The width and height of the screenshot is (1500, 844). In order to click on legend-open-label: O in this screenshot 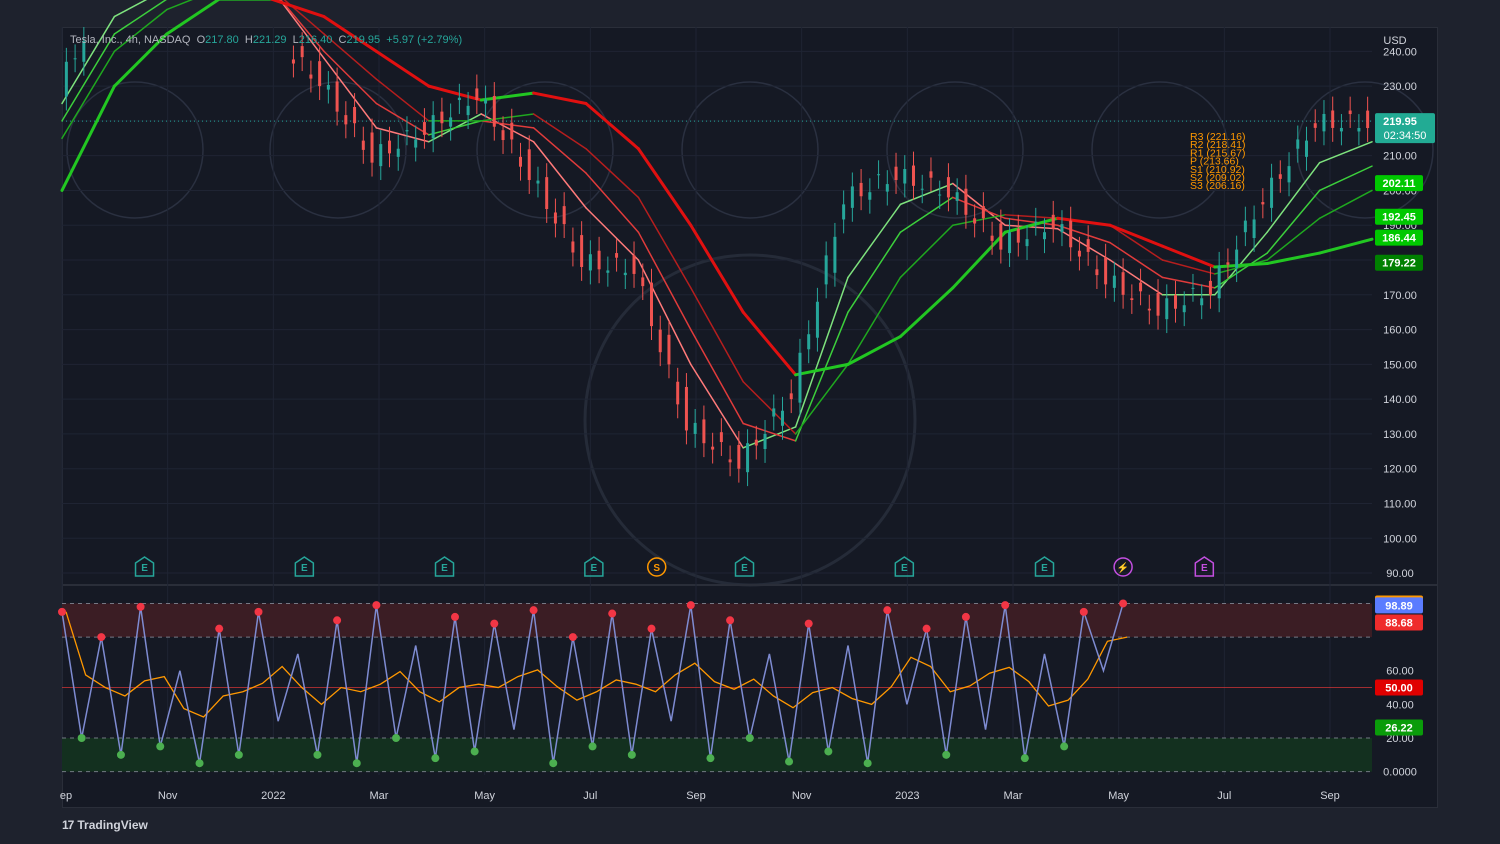, I will do `click(201, 40)`.